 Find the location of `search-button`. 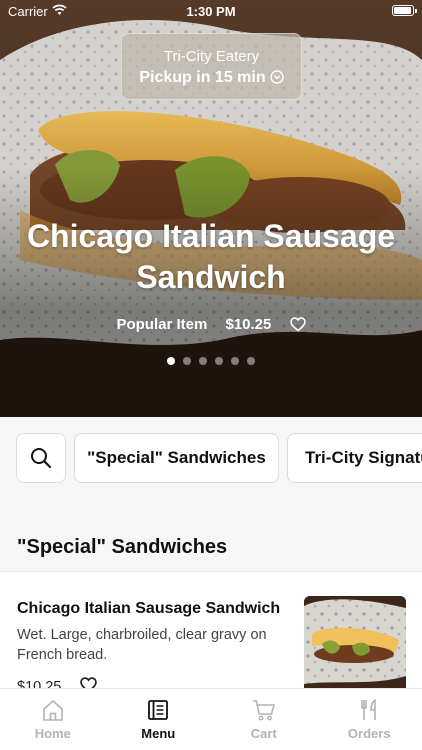

search-button is located at coordinates (41, 458).